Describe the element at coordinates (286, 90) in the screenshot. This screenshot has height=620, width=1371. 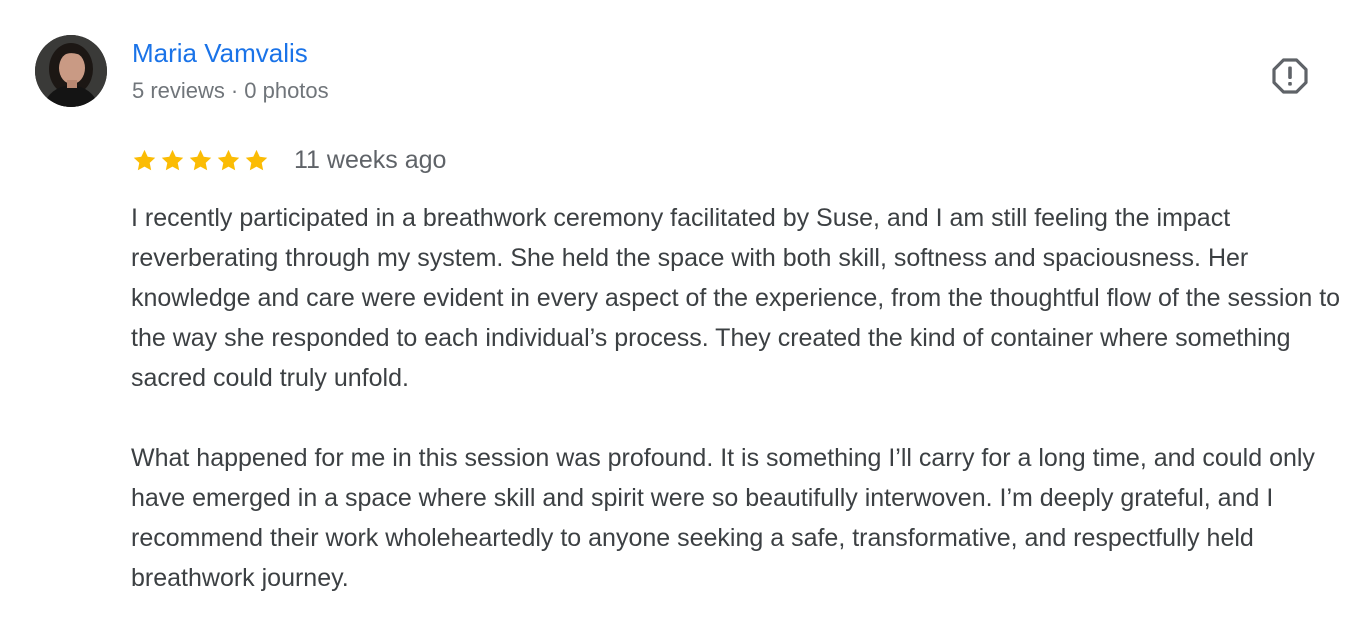
I see `photos-count: 0 photos` at that location.